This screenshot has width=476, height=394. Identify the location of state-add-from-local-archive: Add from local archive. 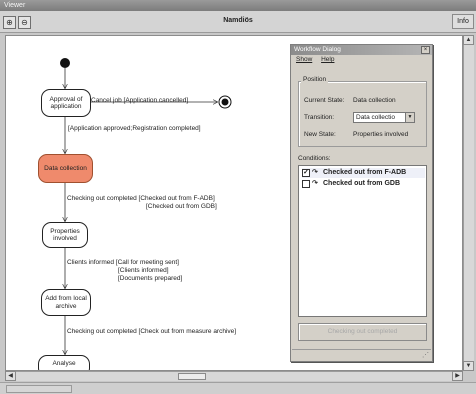
(66, 302).